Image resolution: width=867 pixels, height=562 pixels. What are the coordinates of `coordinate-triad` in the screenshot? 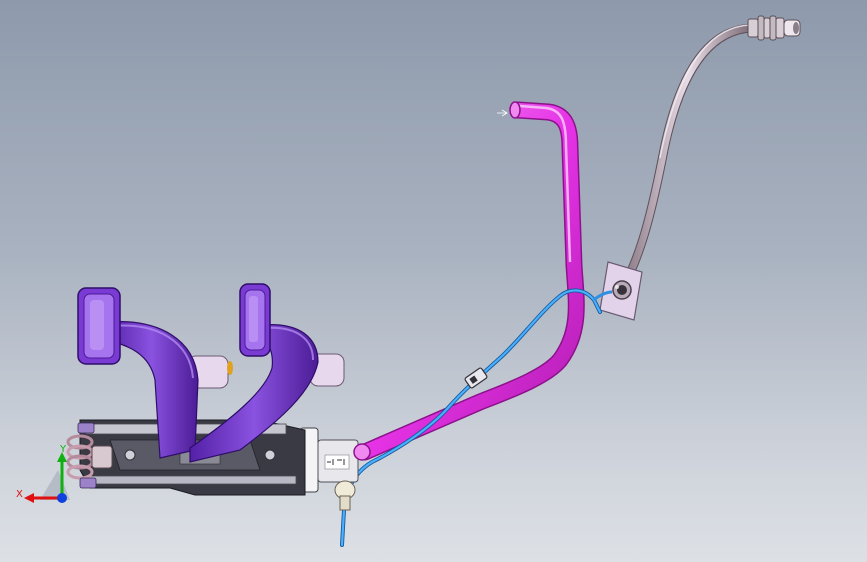 It's located at (47, 477).